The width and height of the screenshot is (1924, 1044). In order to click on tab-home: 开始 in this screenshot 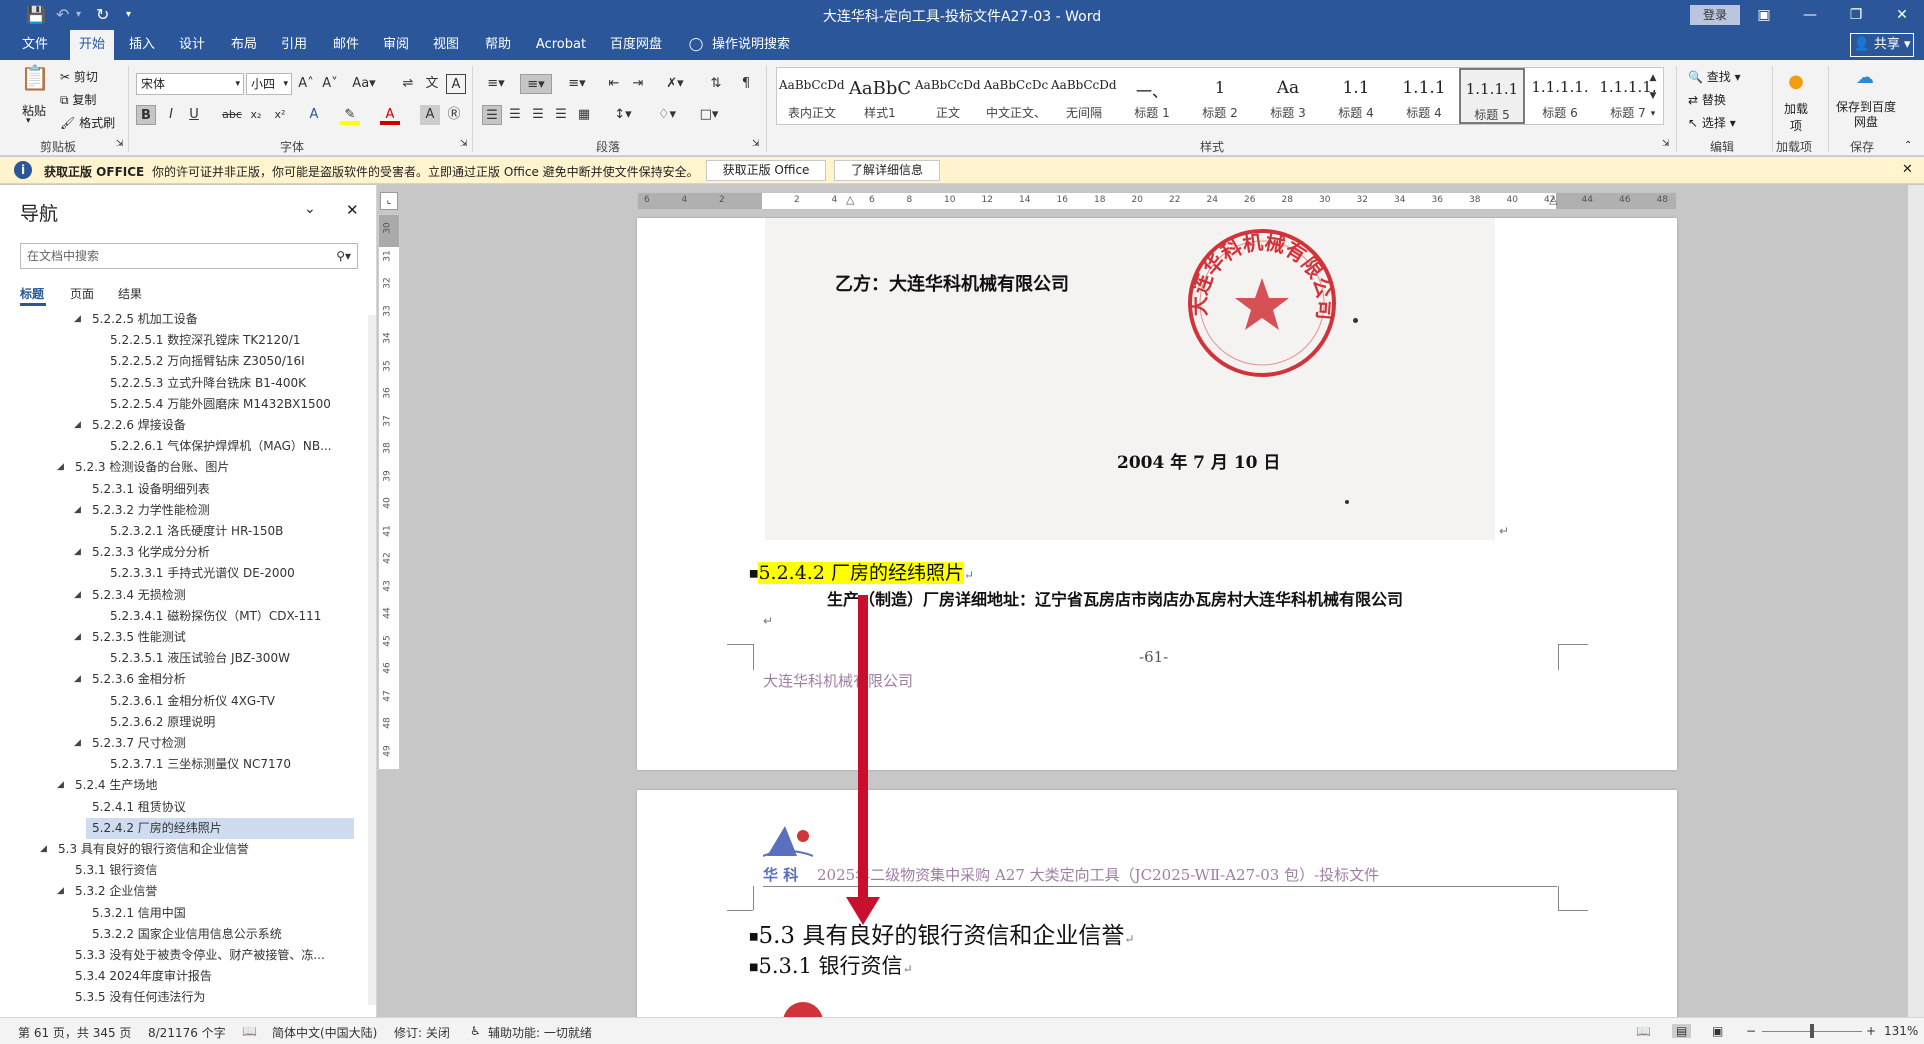, I will do `click(92, 45)`.